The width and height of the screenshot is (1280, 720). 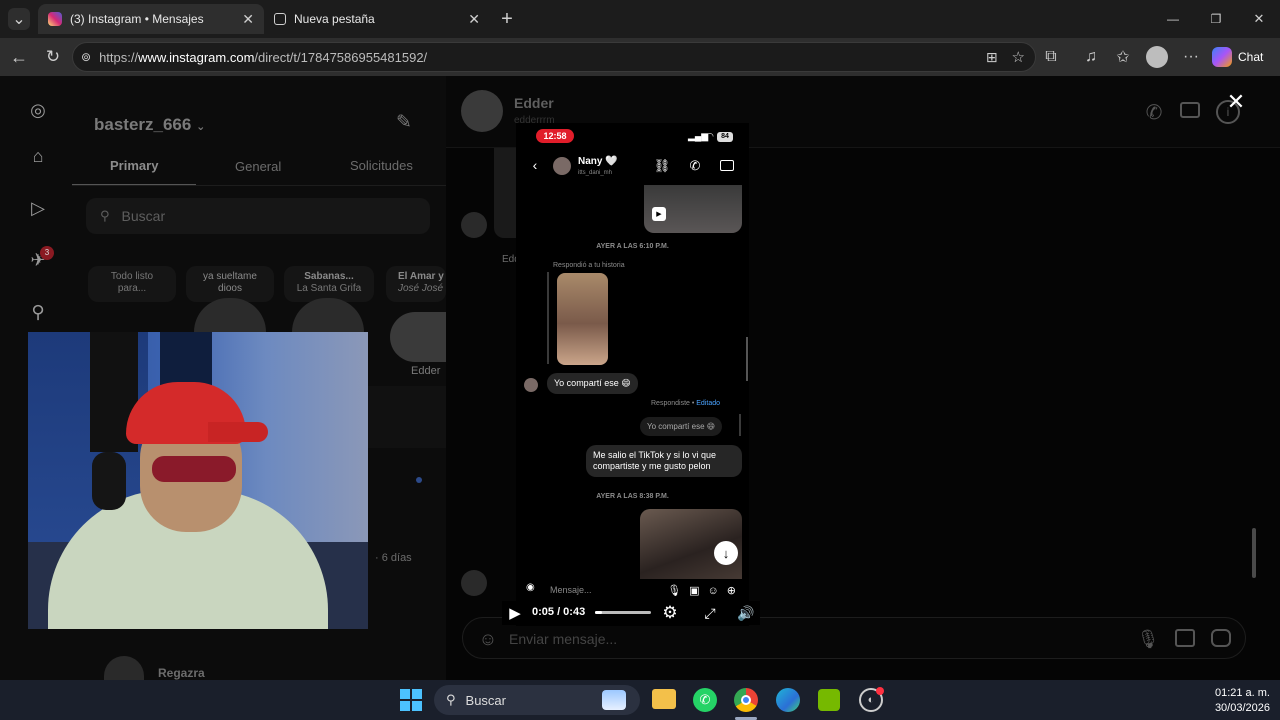 What do you see at coordinates (1173, 19) in the screenshot?
I see `minimize-icon: —` at bounding box center [1173, 19].